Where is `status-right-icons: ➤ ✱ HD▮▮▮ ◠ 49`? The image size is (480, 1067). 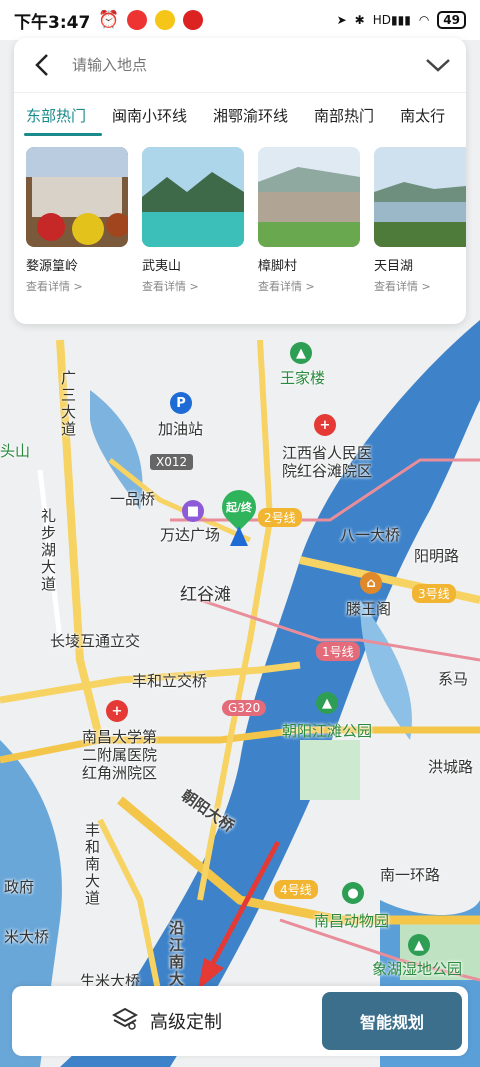 status-right-icons: ➤ ✱ HD▮▮▮ ◠ 49 is located at coordinates (401, 20).